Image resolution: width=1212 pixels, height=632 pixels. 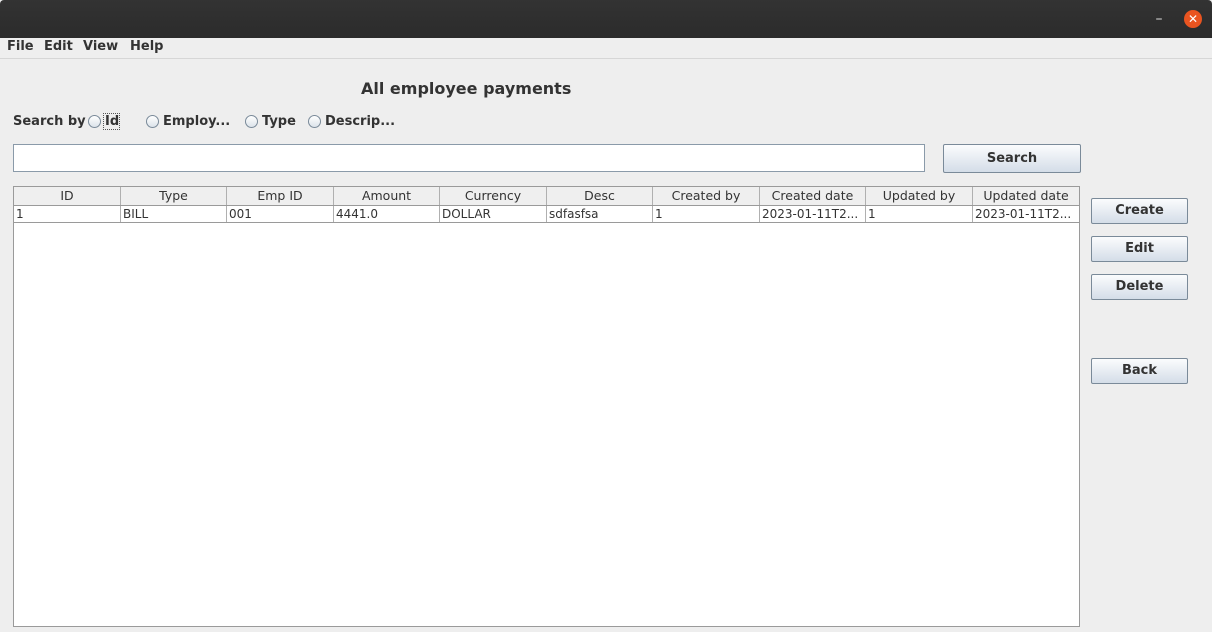 I want to click on cell-emp-id: 001, so click(x=280, y=214).